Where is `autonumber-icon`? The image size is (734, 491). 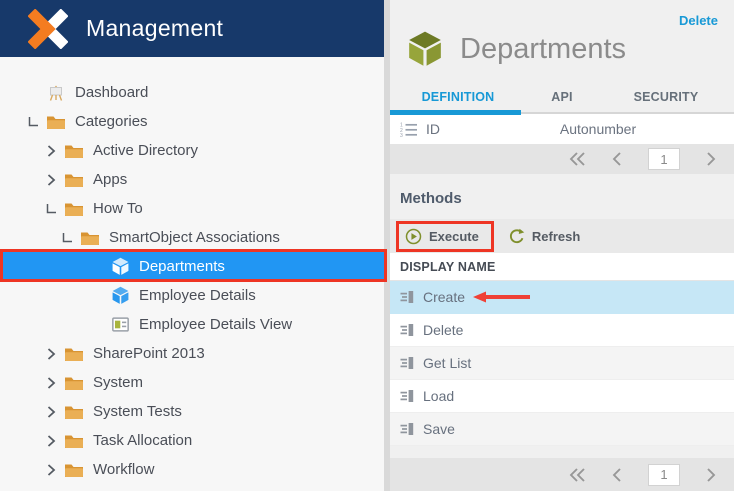
autonumber-icon is located at coordinates (409, 129).